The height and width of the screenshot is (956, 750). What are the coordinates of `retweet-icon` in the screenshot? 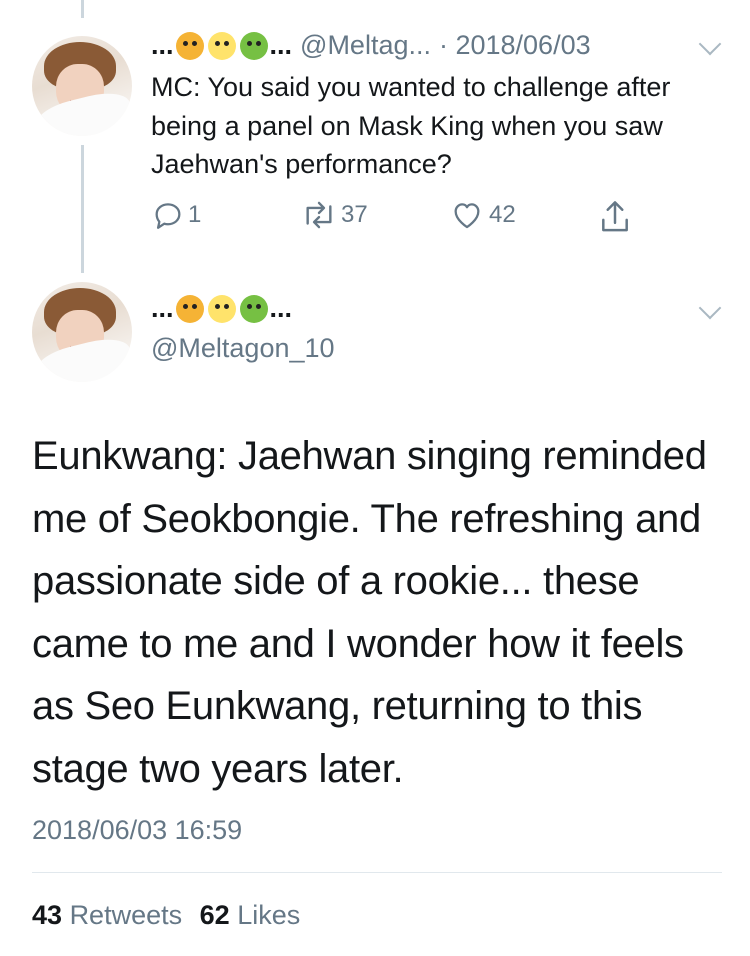 It's located at (319, 215).